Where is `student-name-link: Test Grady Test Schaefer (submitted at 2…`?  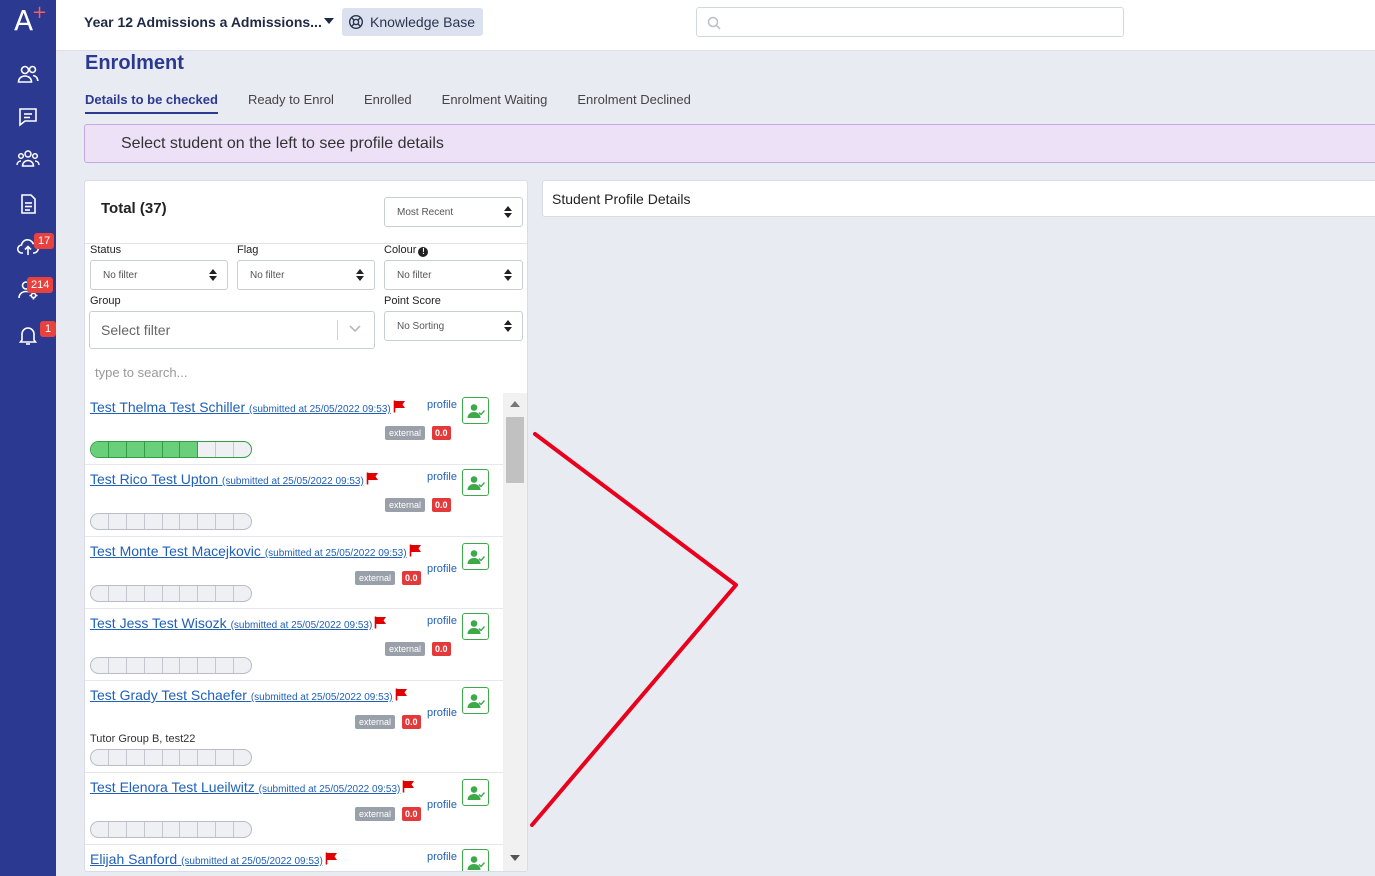 student-name-link: Test Grady Test Schaefer (submitted at 2… is located at coordinates (249, 695).